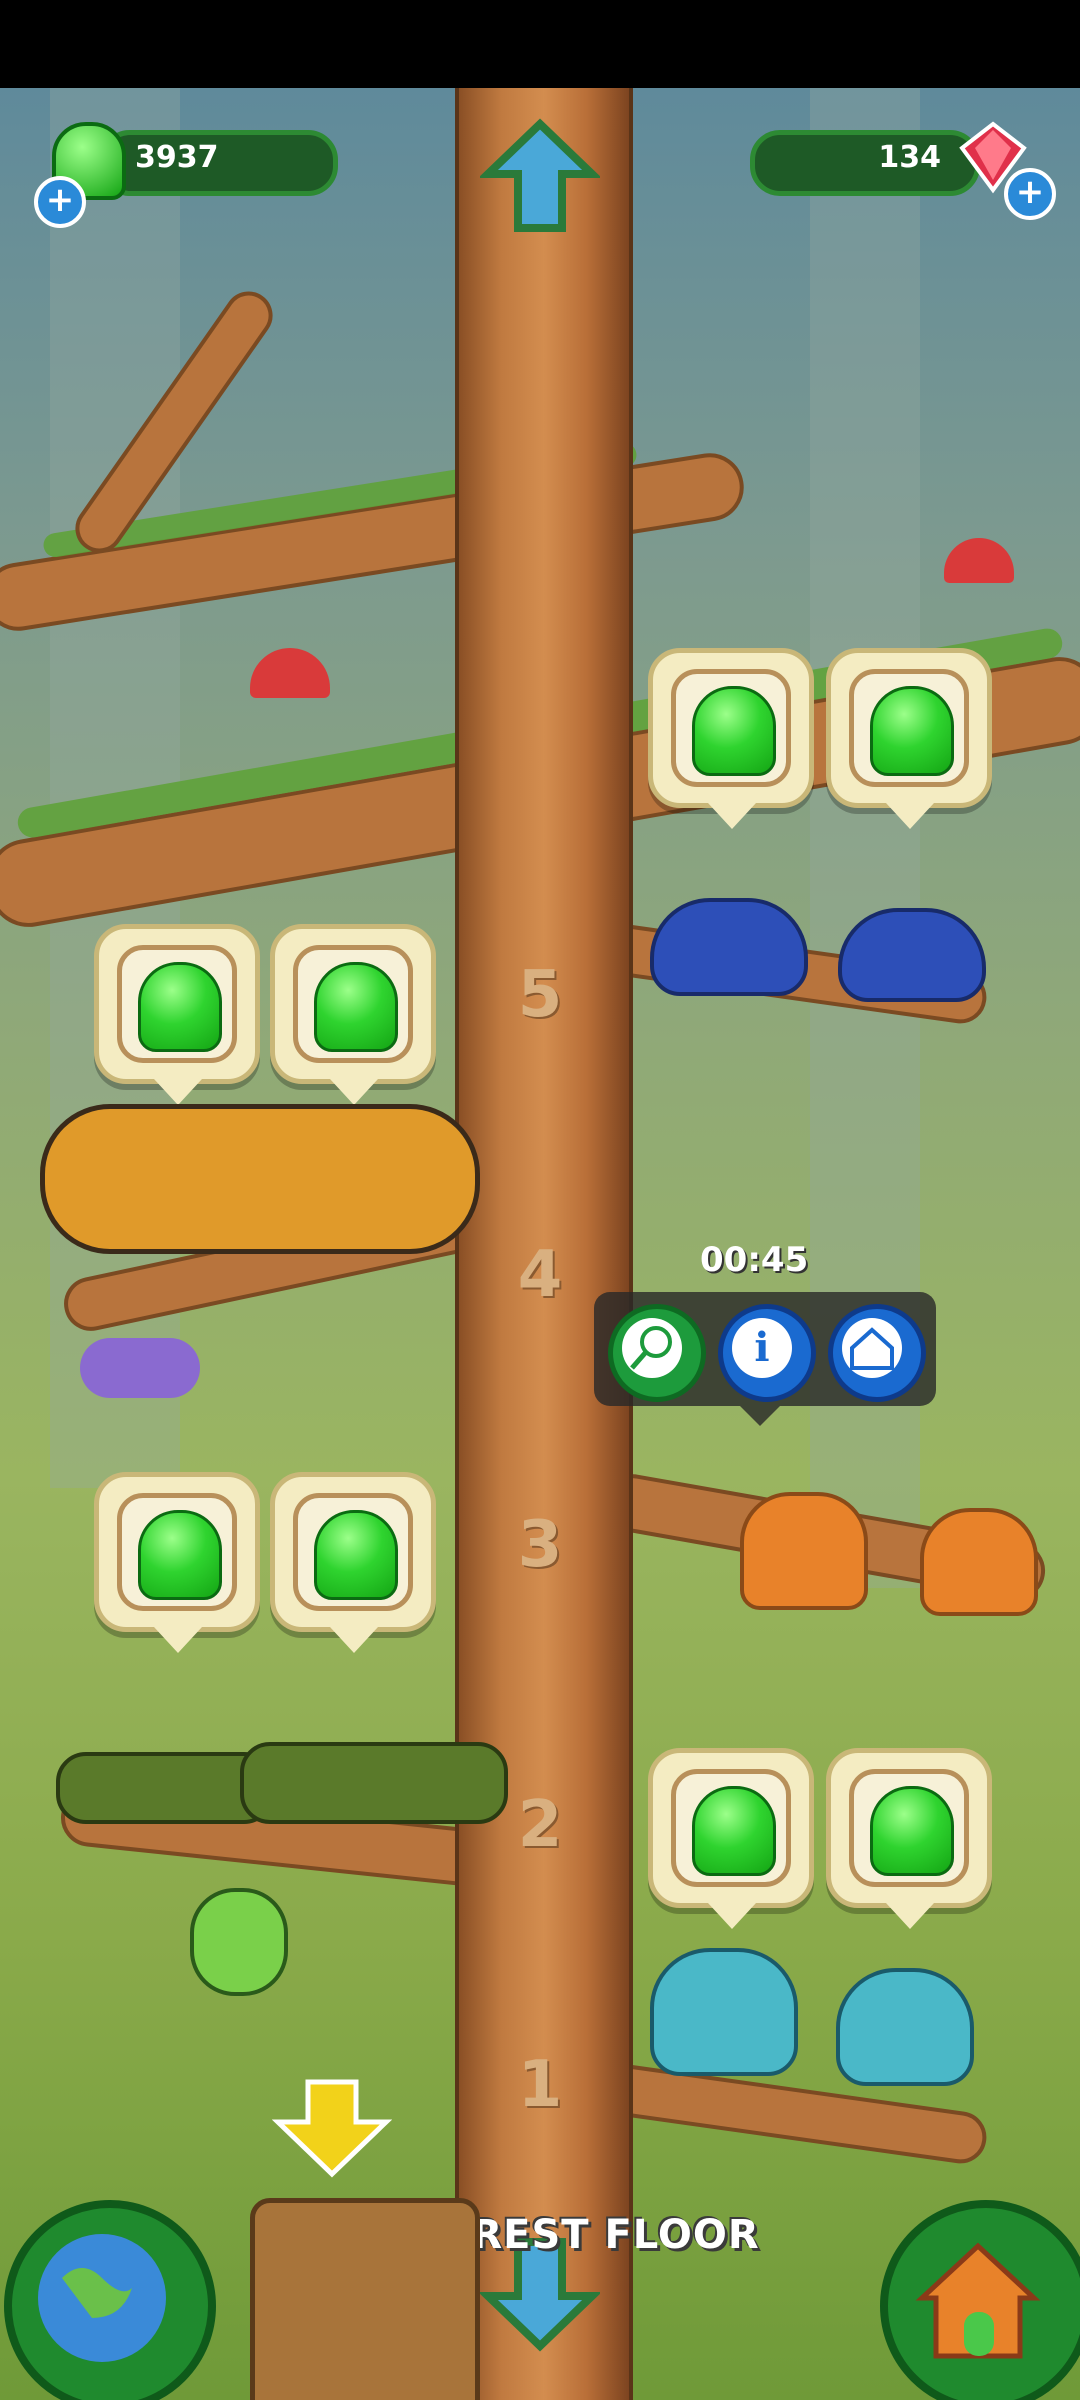  What do you see at coordinates (177, 157) in the screenshot?
I see `jelly-count: 3937` at bounding box center [177, 157].